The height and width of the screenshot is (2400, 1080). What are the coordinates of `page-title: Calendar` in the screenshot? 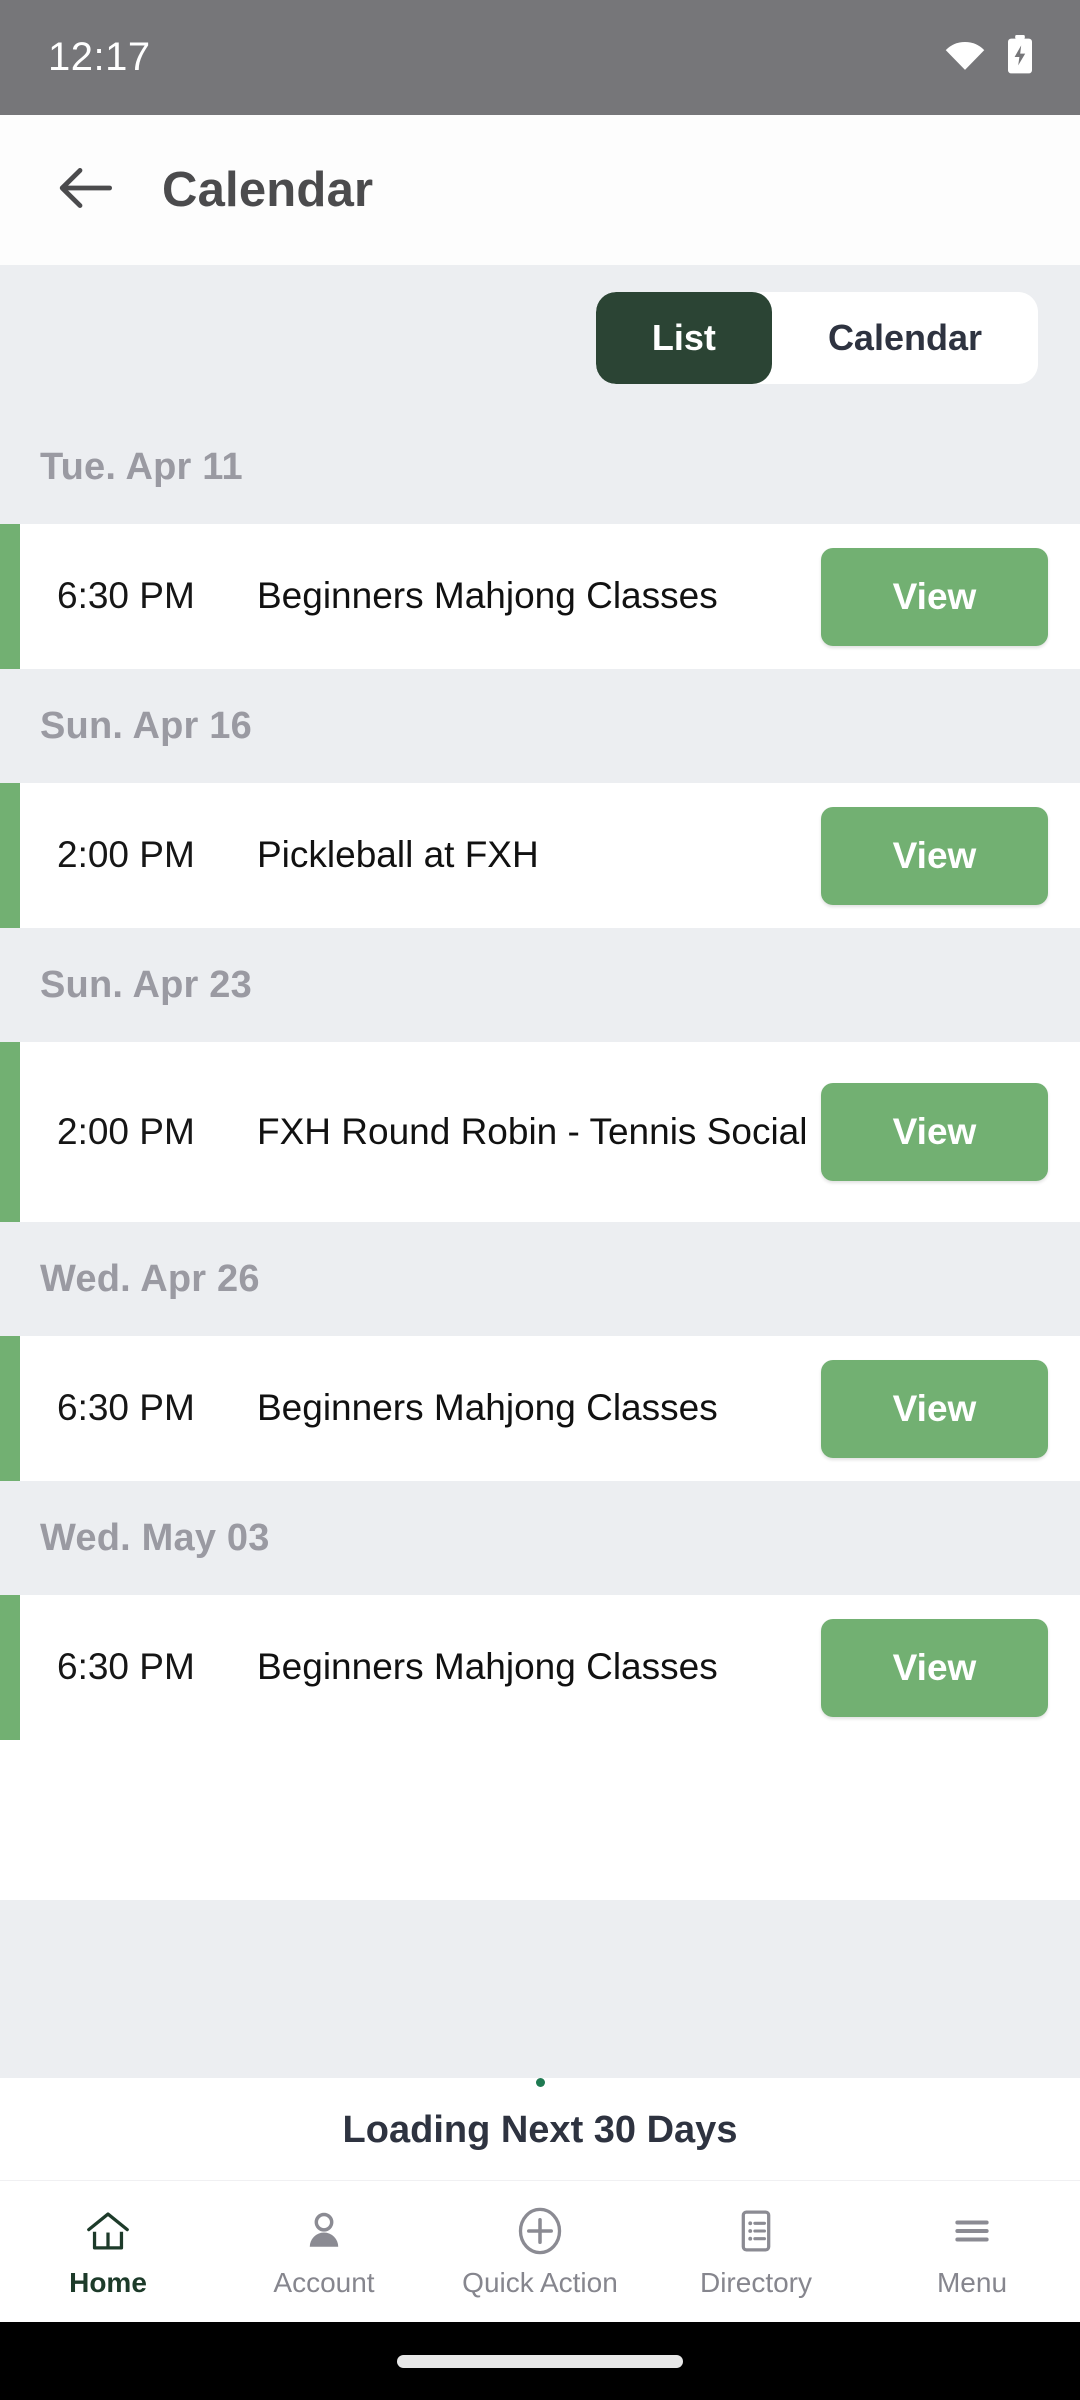 It's located at (268, 190).